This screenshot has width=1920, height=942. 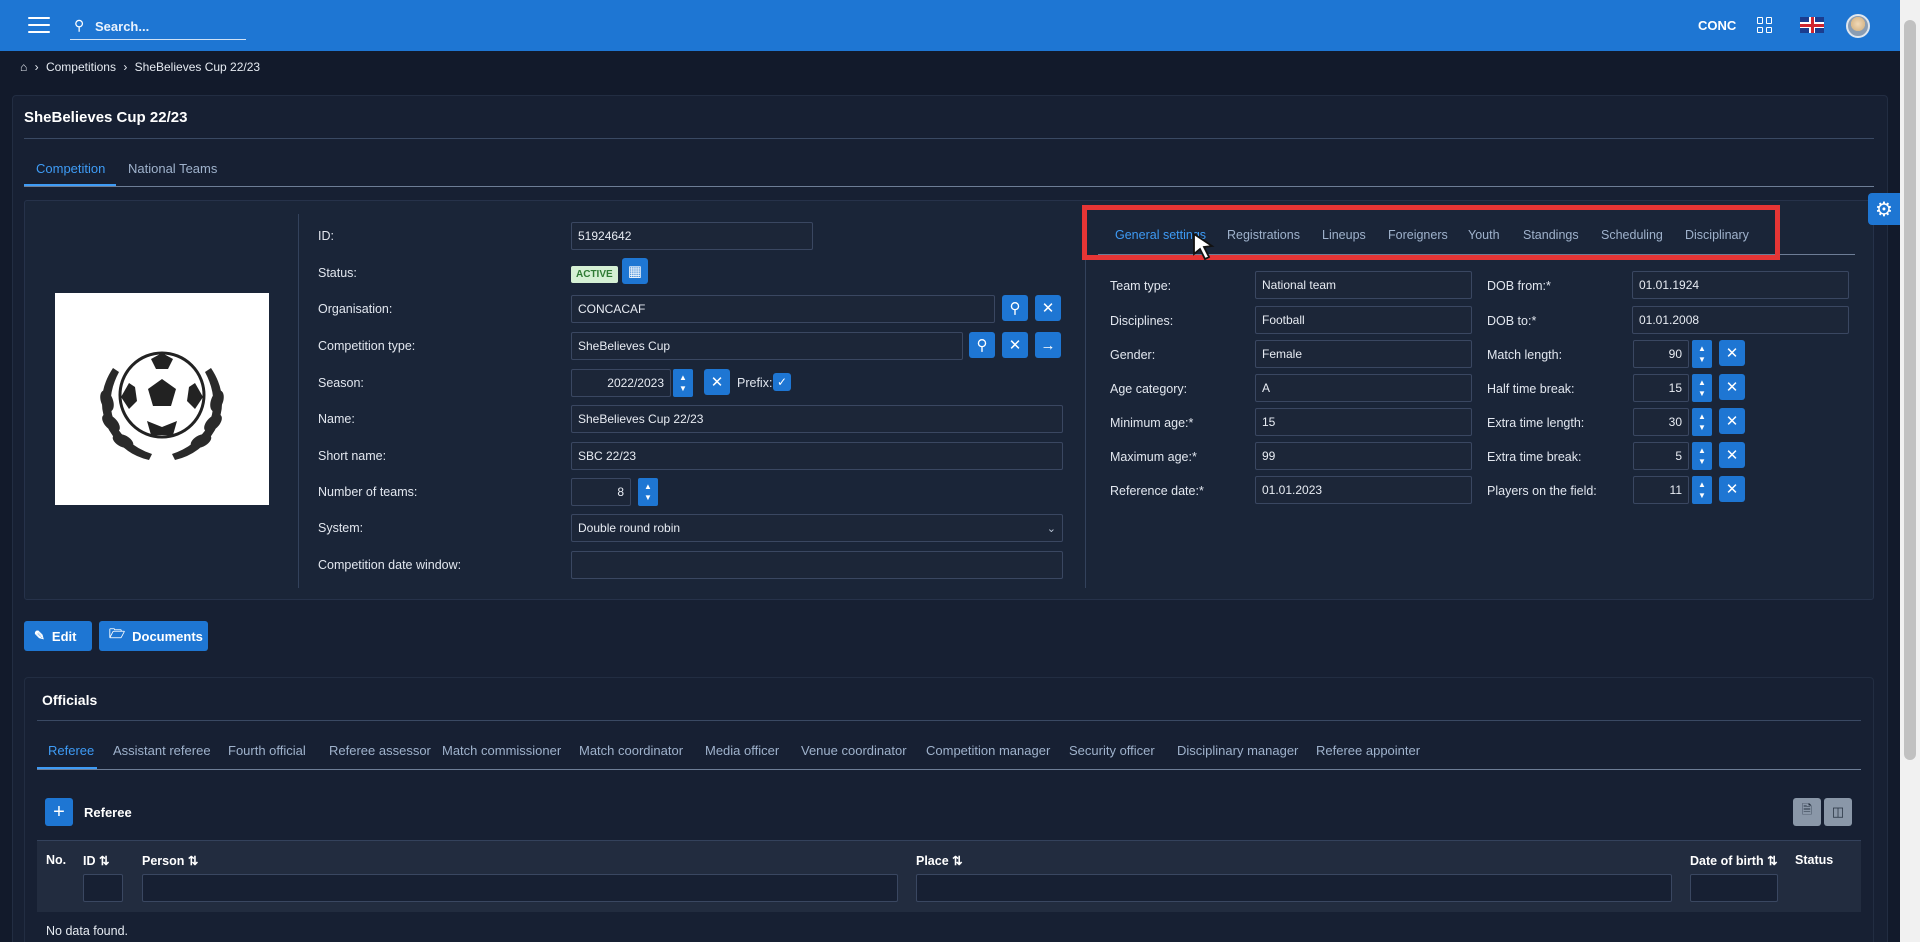 I want to click on season-stepper: ▲ ▼, so click(x=683, y=383).